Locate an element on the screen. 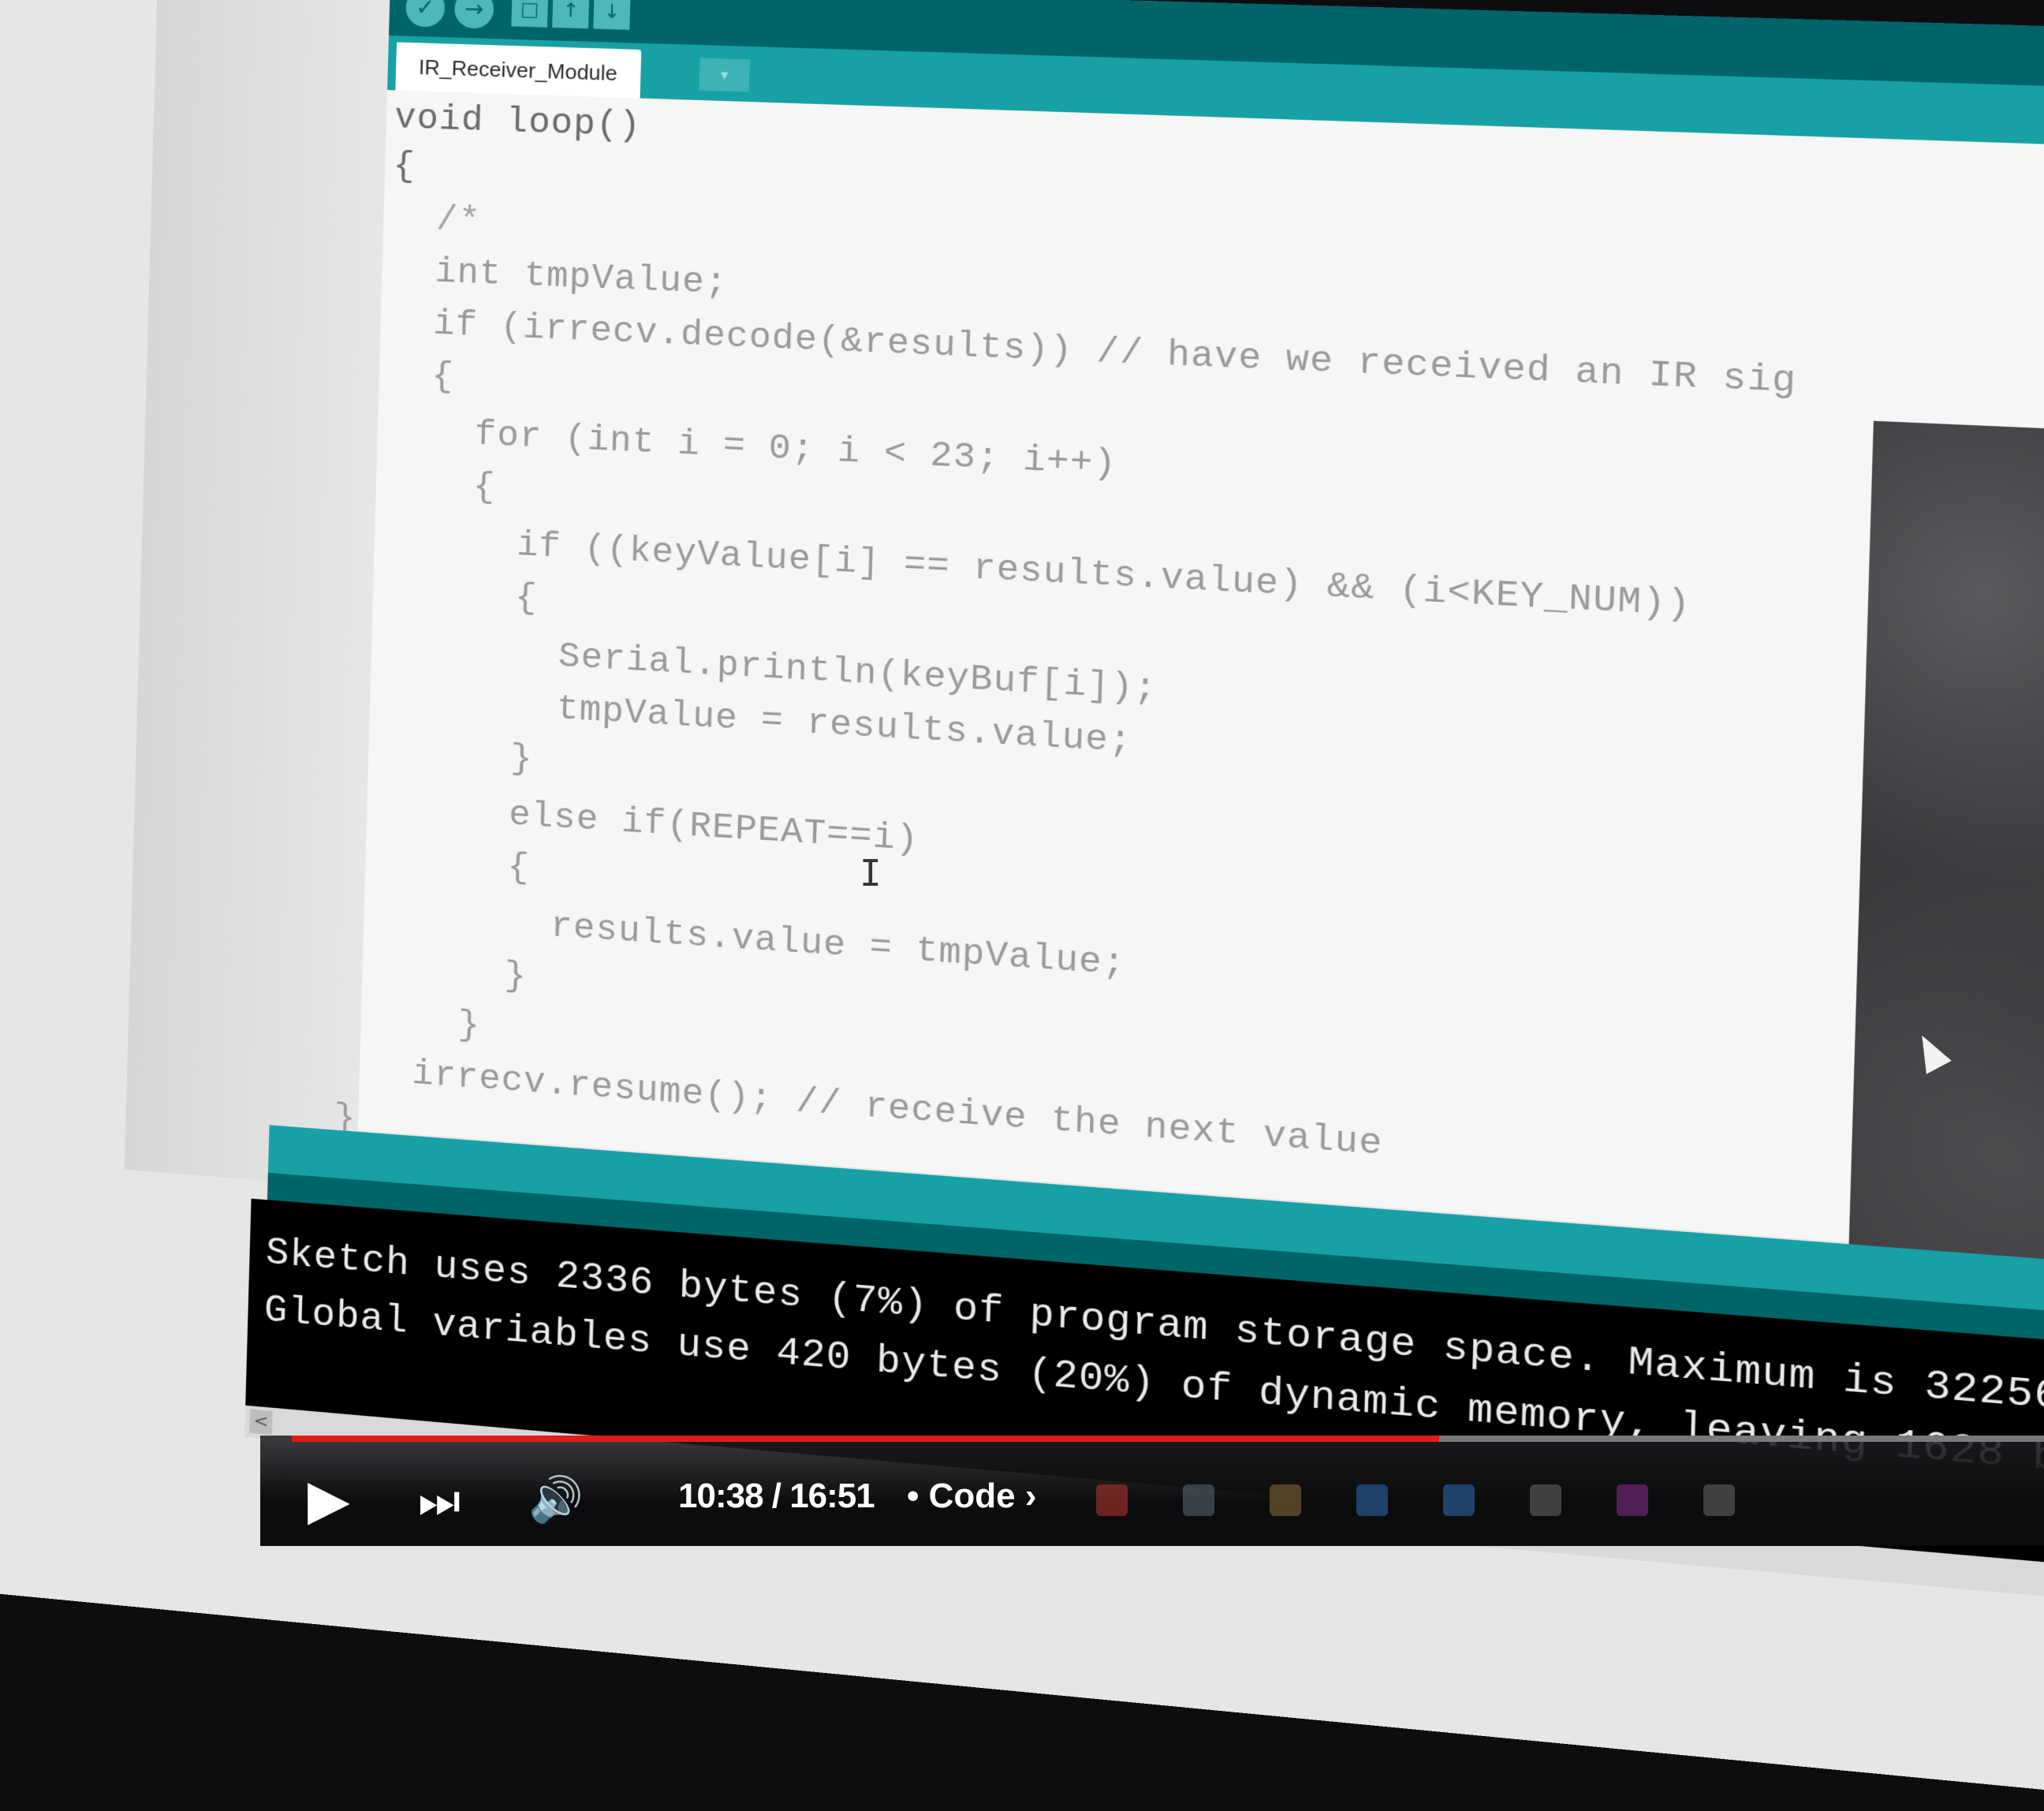  time-display: 10:38 / 16:51 is located at coordinates (776, 1496).